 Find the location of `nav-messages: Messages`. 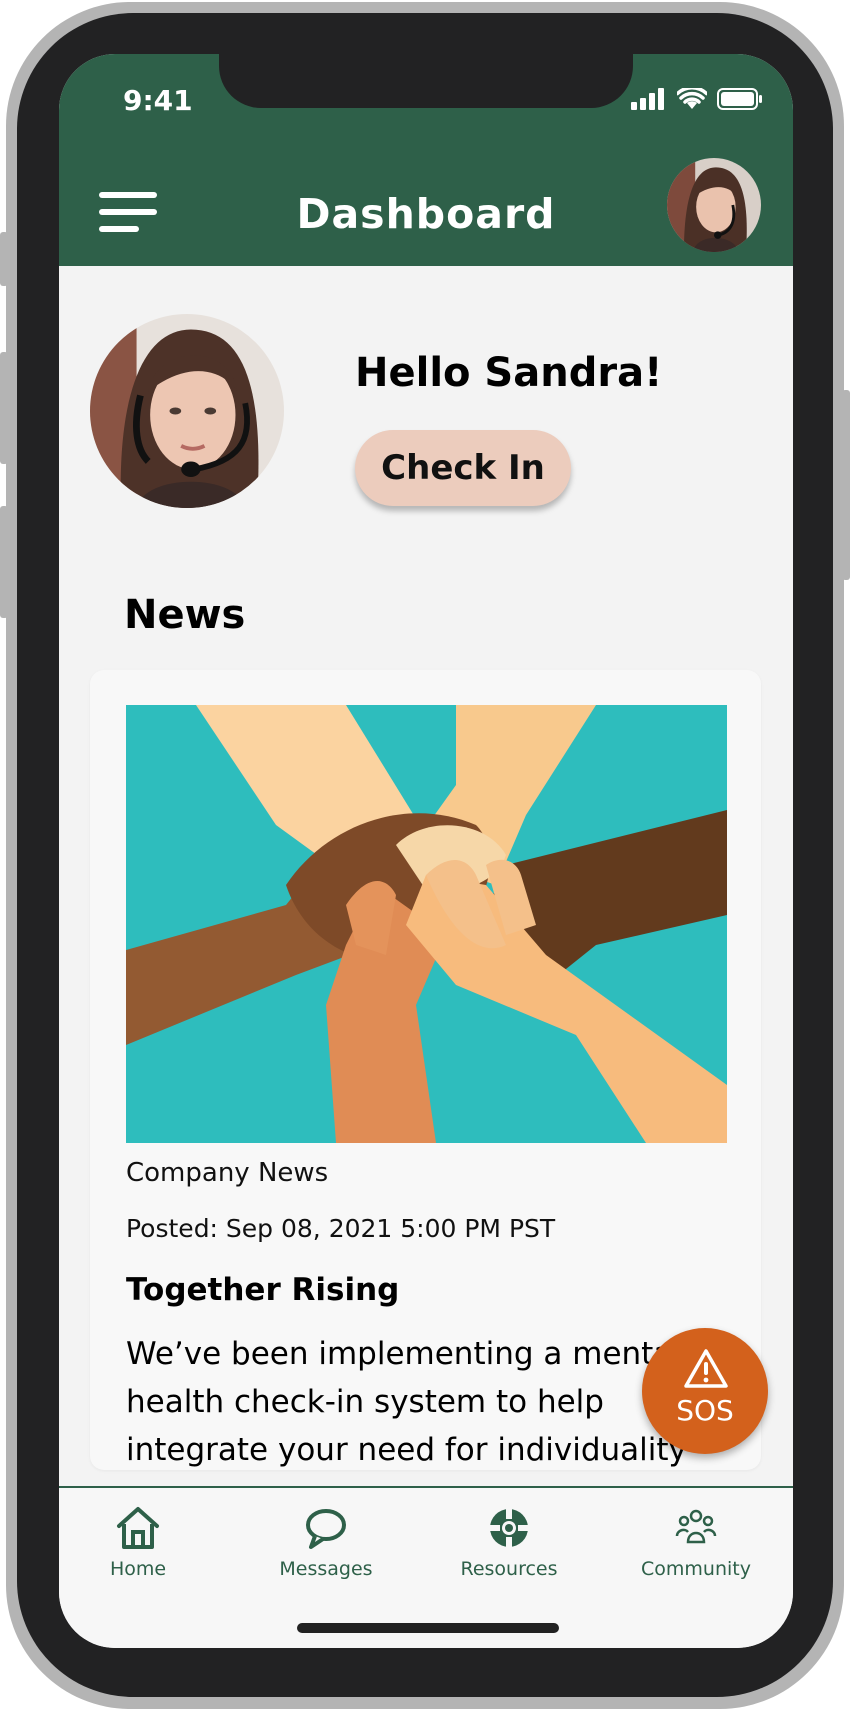

nav-messages: Messages is located at coordinates (326, 1543).